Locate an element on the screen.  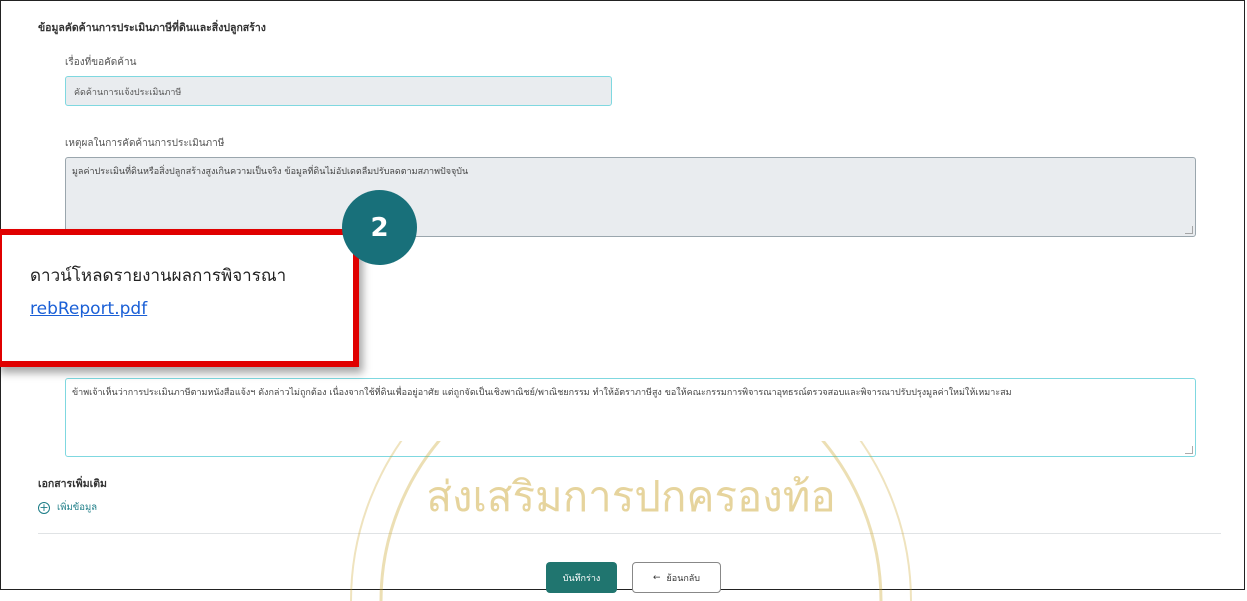
extra-docs-title: เอกสารเพิ่มเติม is located at coordinates (72, 484).